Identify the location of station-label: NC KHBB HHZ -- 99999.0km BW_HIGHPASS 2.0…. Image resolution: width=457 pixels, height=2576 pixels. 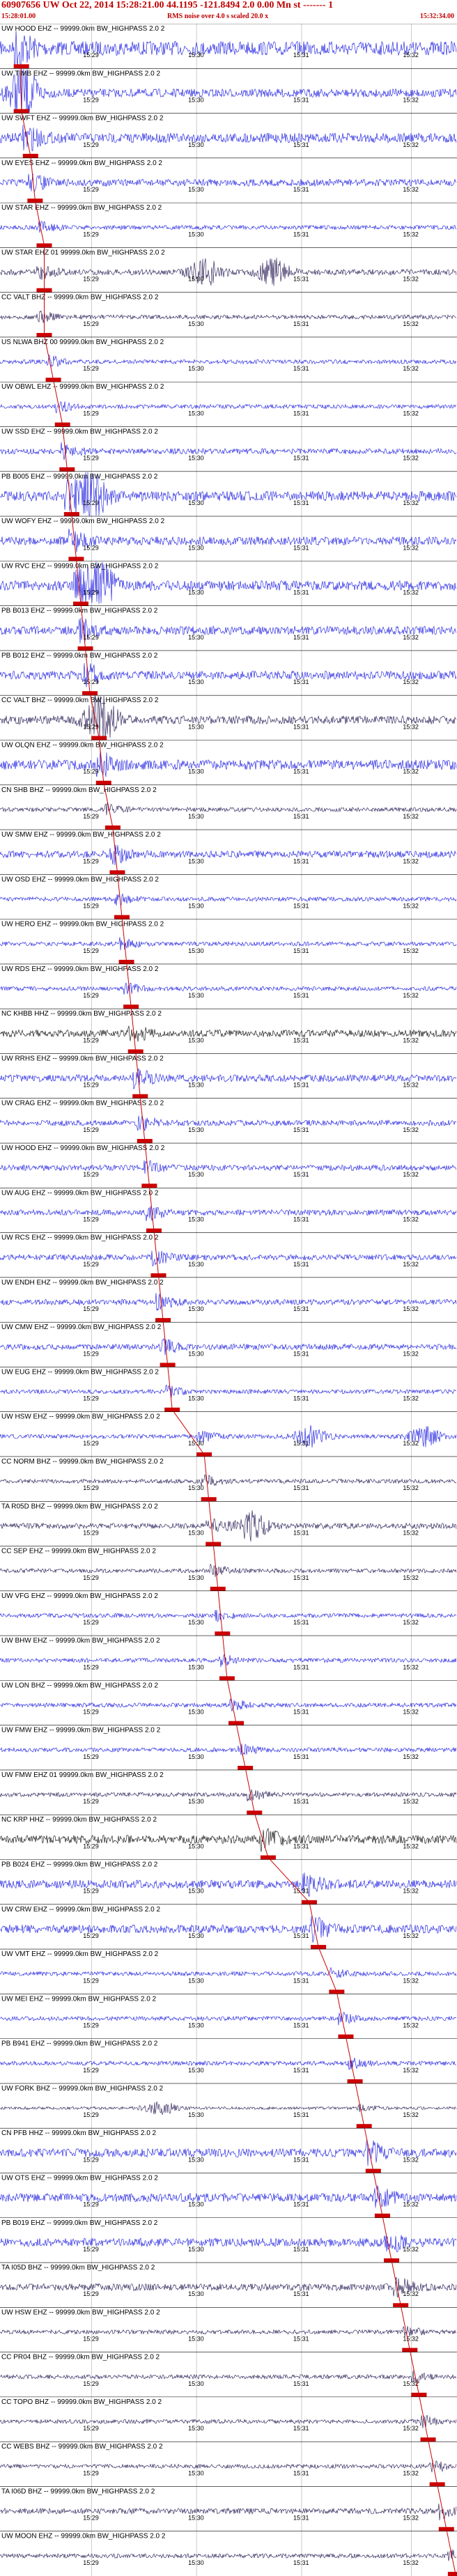
(81, 1014).